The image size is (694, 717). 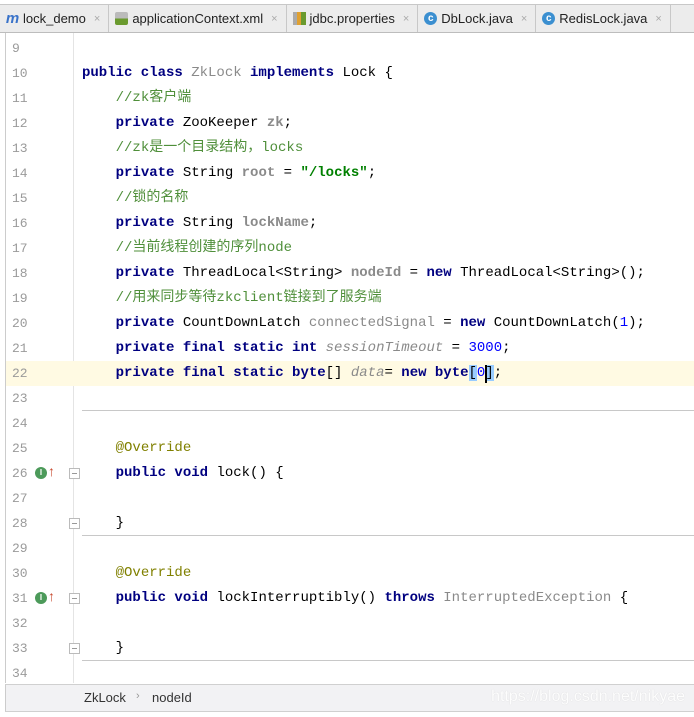 What do you see at coordinates (258, 173) in the screenshot?
I see `code-token: root` at bounding box center [258, 173].